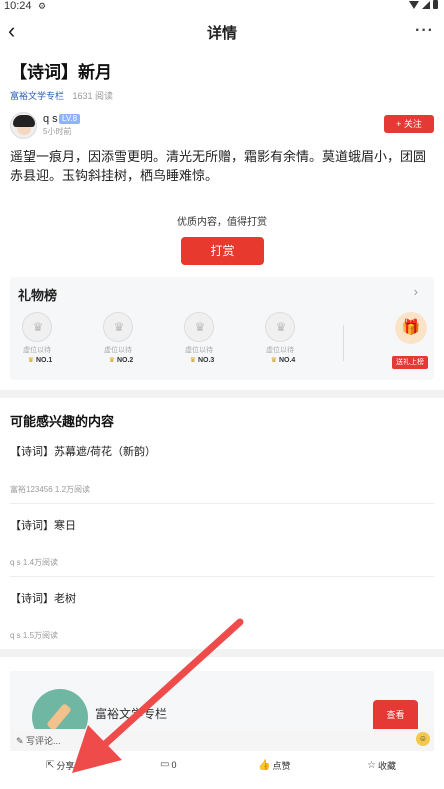  Describe the element at coordinates (24, 121) in the screenshot. I see `avatar-hair` at that location.